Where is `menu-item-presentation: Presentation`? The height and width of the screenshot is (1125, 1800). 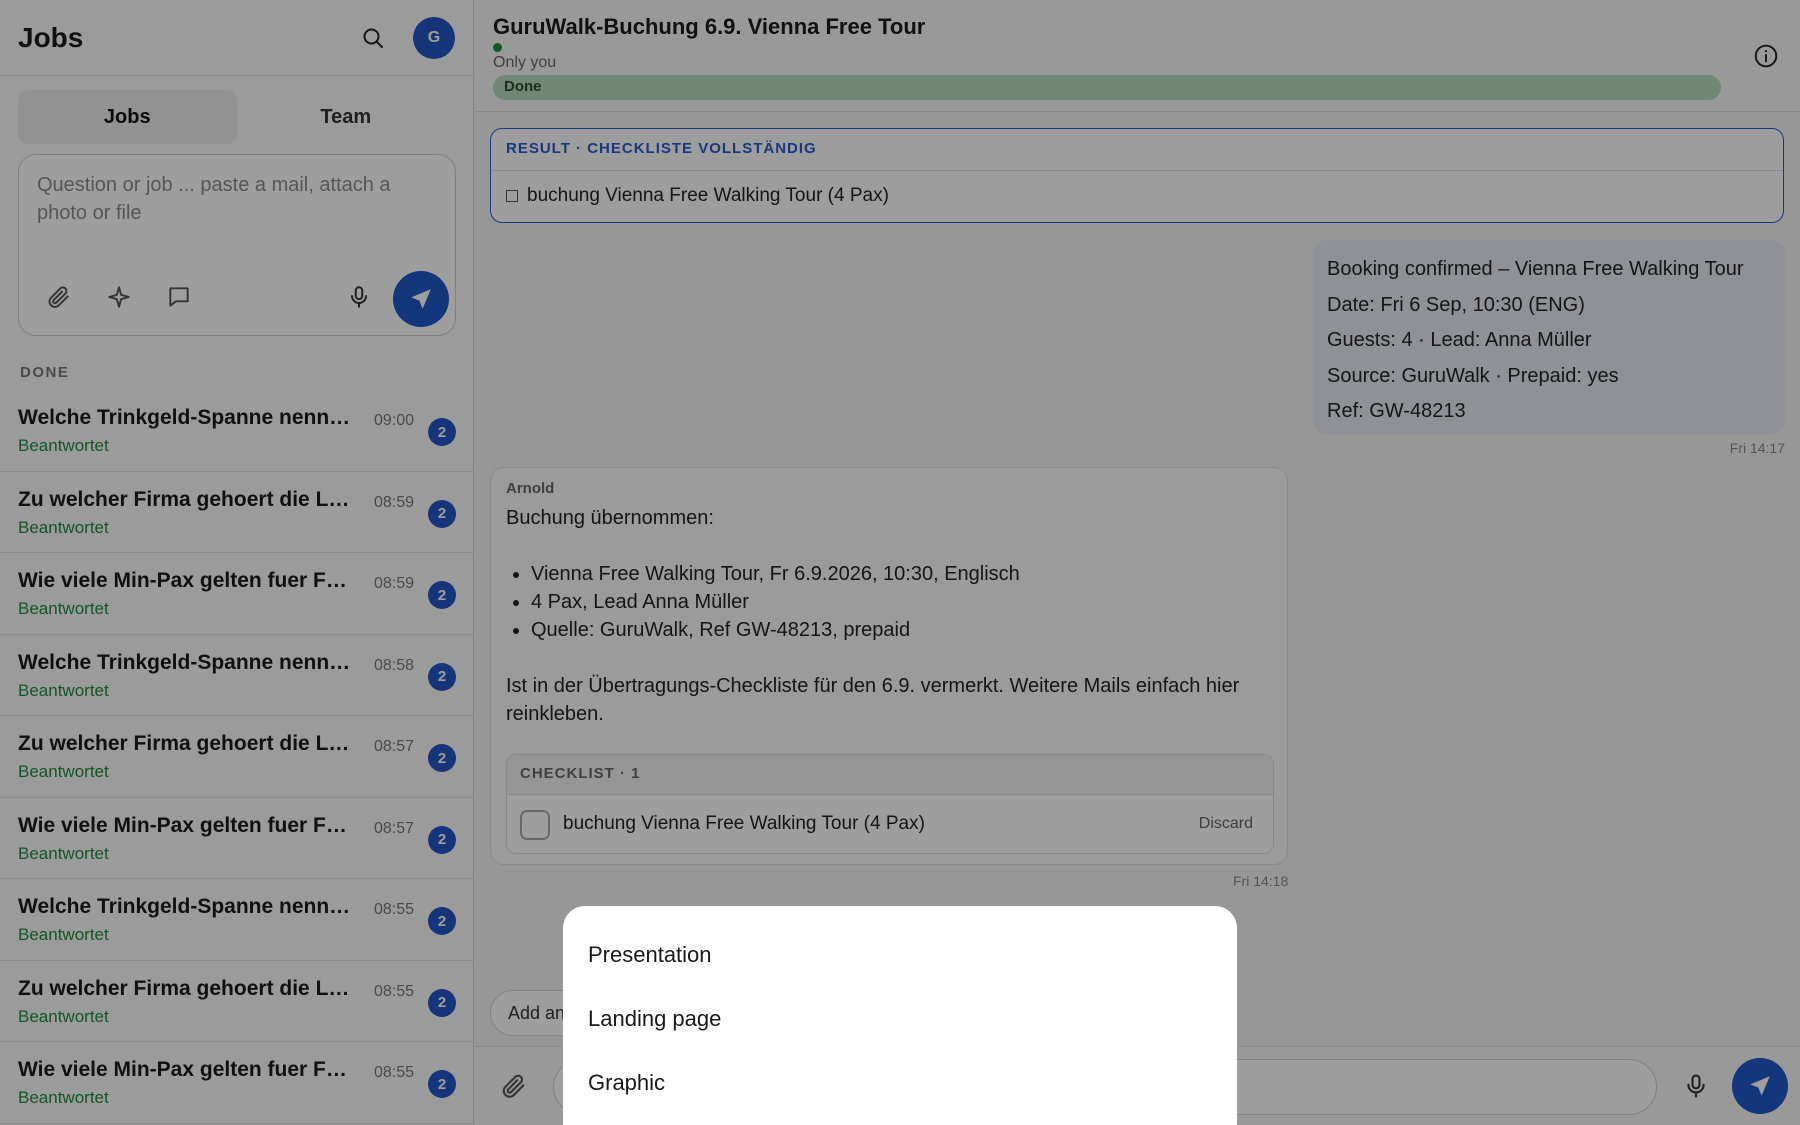 menu-item-presentation: Presentation is located at coordinates (900, 956).